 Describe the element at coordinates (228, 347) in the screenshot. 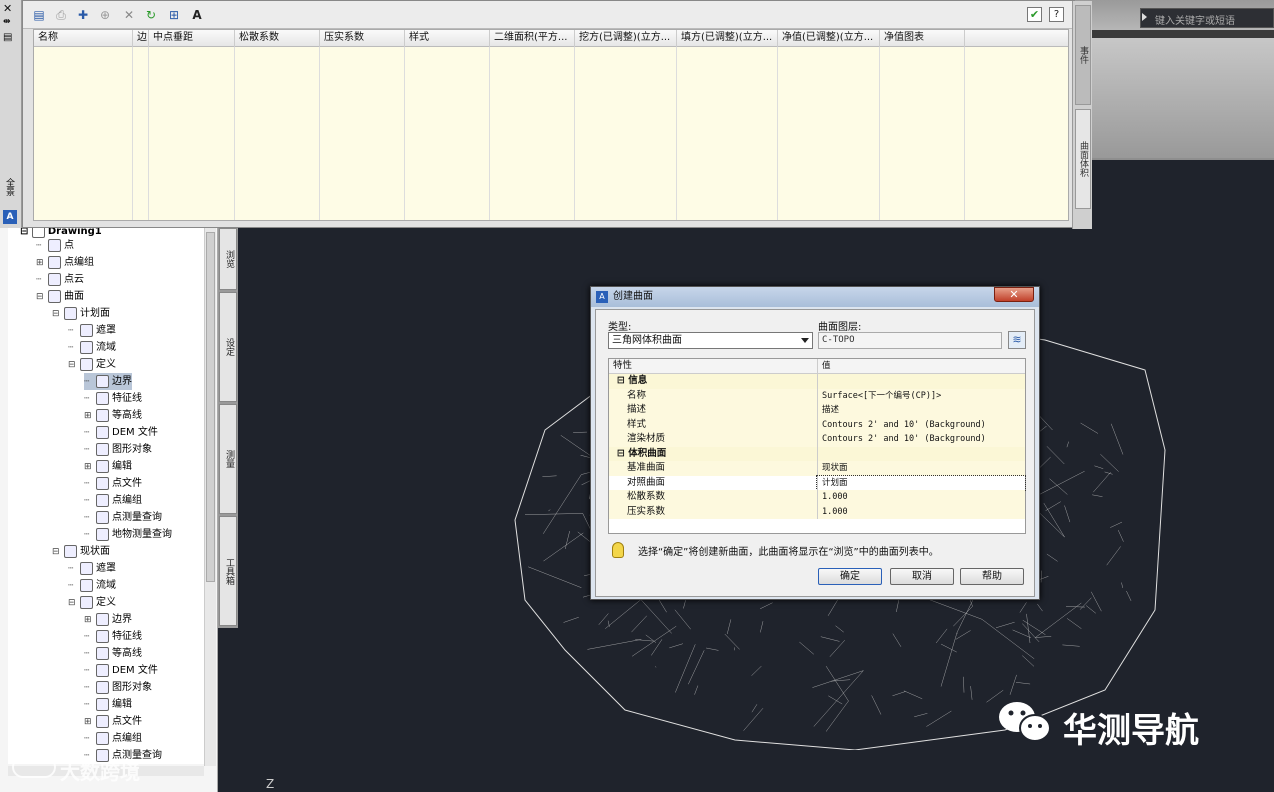

I see `tab-settings: 设定` at that location.